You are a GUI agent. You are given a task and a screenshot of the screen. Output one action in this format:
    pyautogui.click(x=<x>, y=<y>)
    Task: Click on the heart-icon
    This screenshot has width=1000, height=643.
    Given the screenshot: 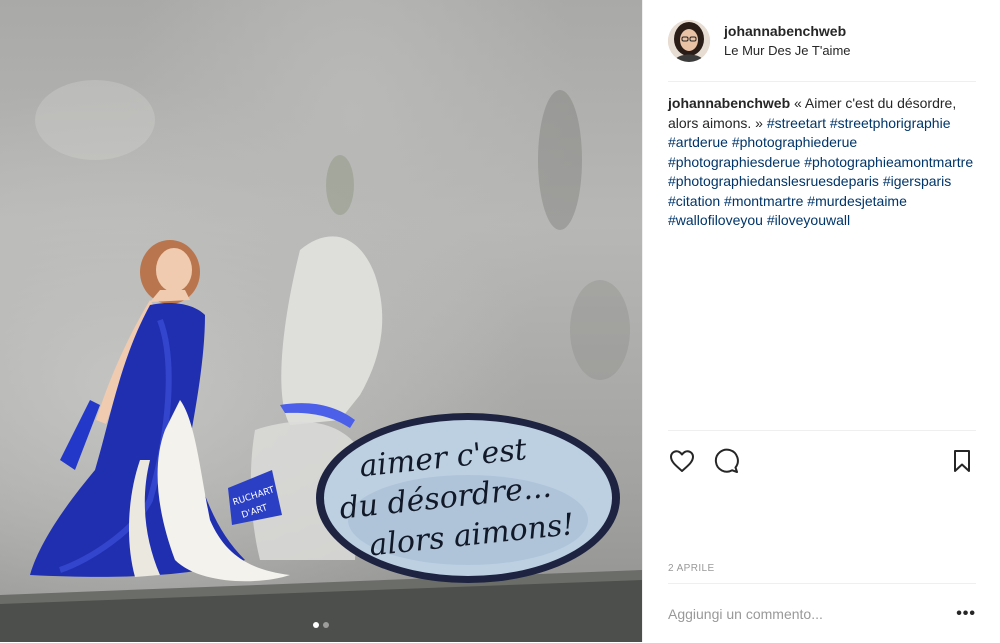 What is the action you would take?
    pyautogui.click(x=682, y=461)
    